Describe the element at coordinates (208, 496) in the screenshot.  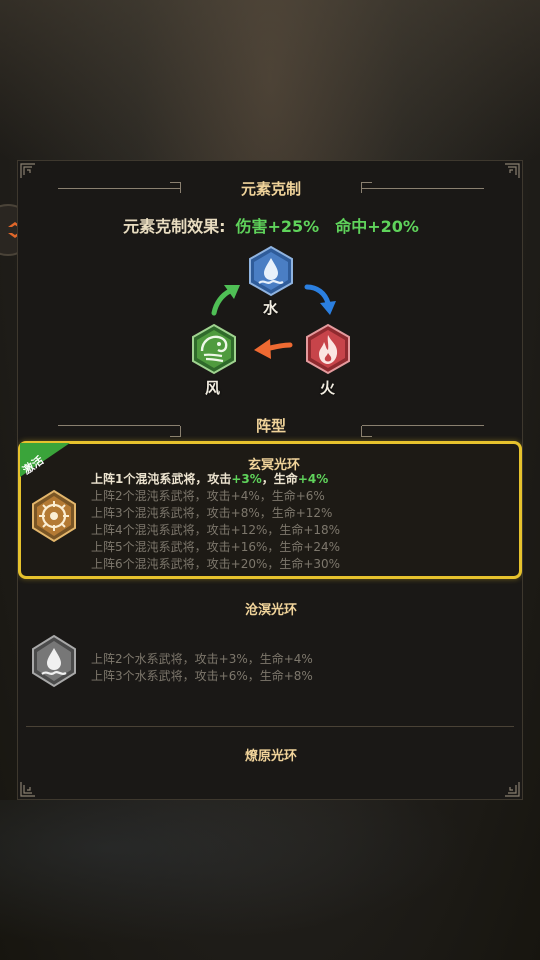
I see `aura-line: 上阵2个混沌系武将，攻击+4%，生命+6%` at that location.